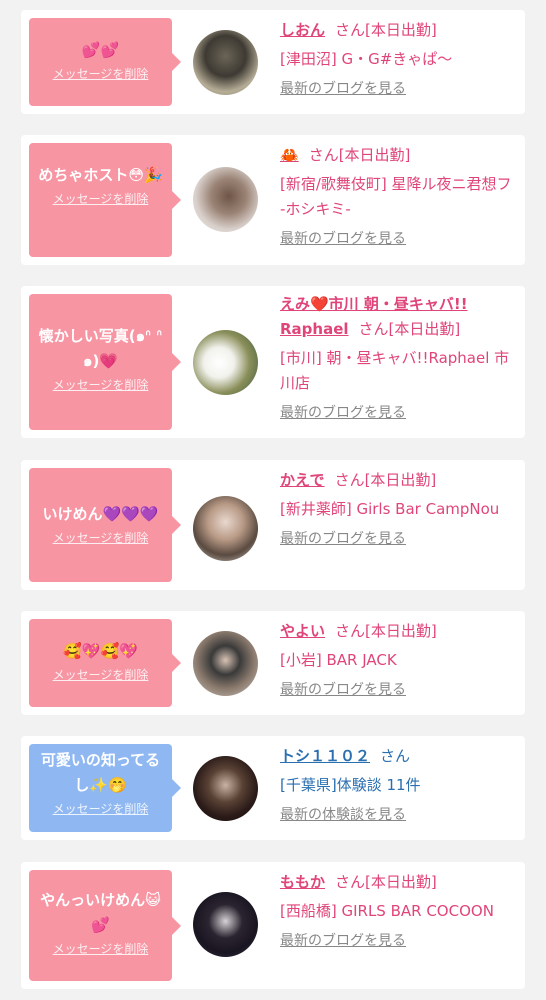 The width and height of the screenshot is (546, 1000). What do you see at coordinates (325, 756) in the screenshot?
I see `profile-name-link: トシ１１０２` at bounding box center [325, 756].